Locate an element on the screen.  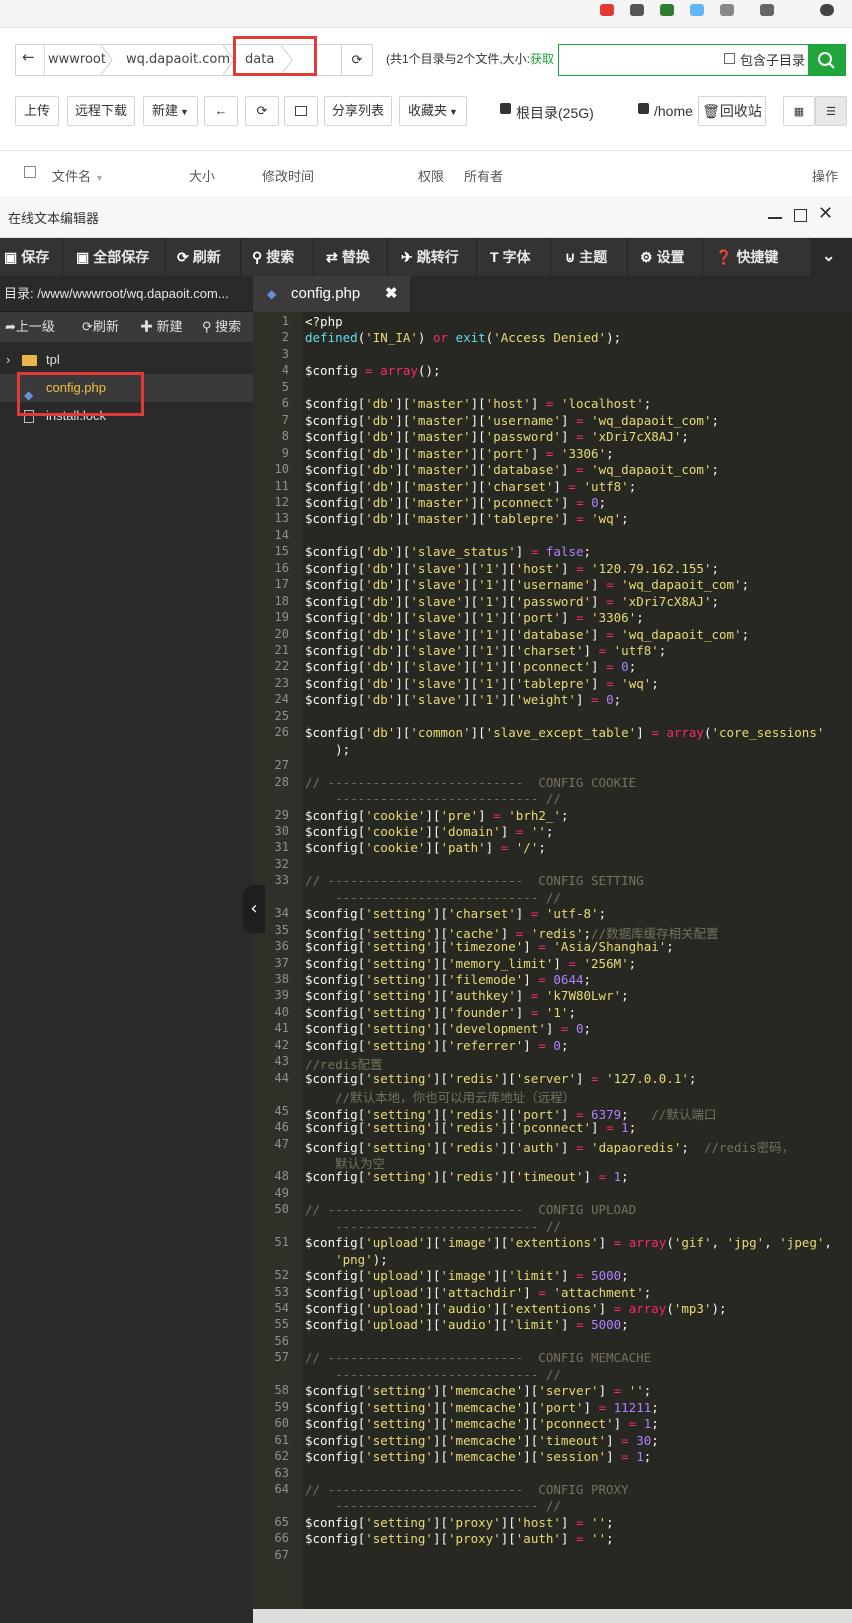
favorites-dropdown-button: 收藏夹 ▼ is located at coordinates (433, 111).